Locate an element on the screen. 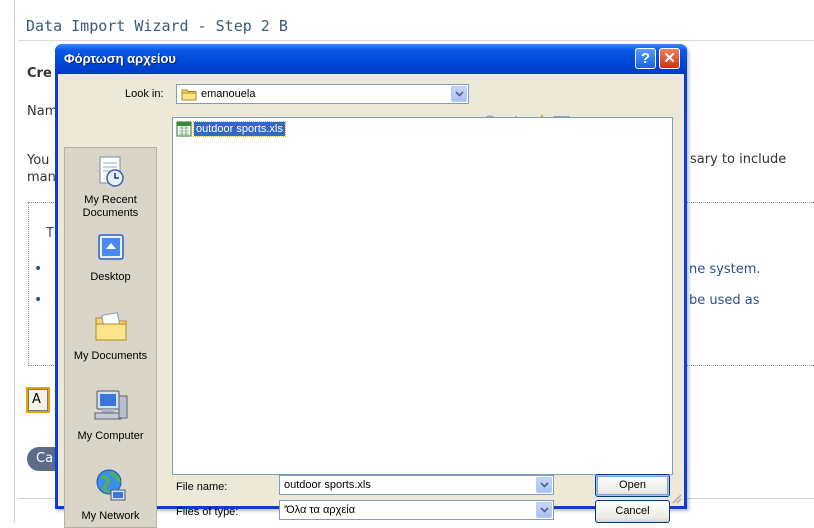 This screenshot has height=528, width=814. my-network-icon is located at coordinates (111, 485).